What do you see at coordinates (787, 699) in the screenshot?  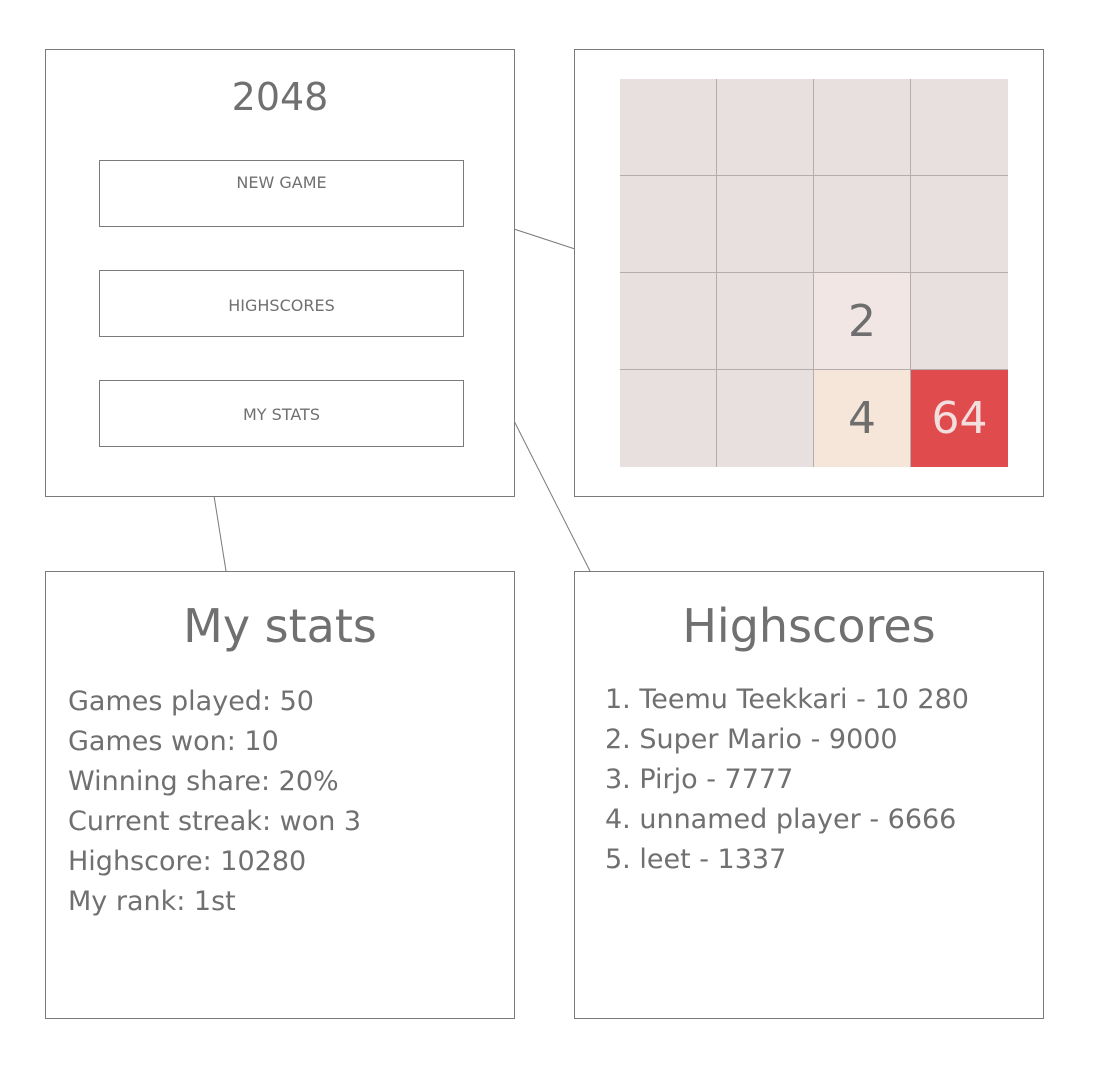 I see `highscore-entry: 1. Teemu Teekkari - 10 280` at bounding box center [787, 699].